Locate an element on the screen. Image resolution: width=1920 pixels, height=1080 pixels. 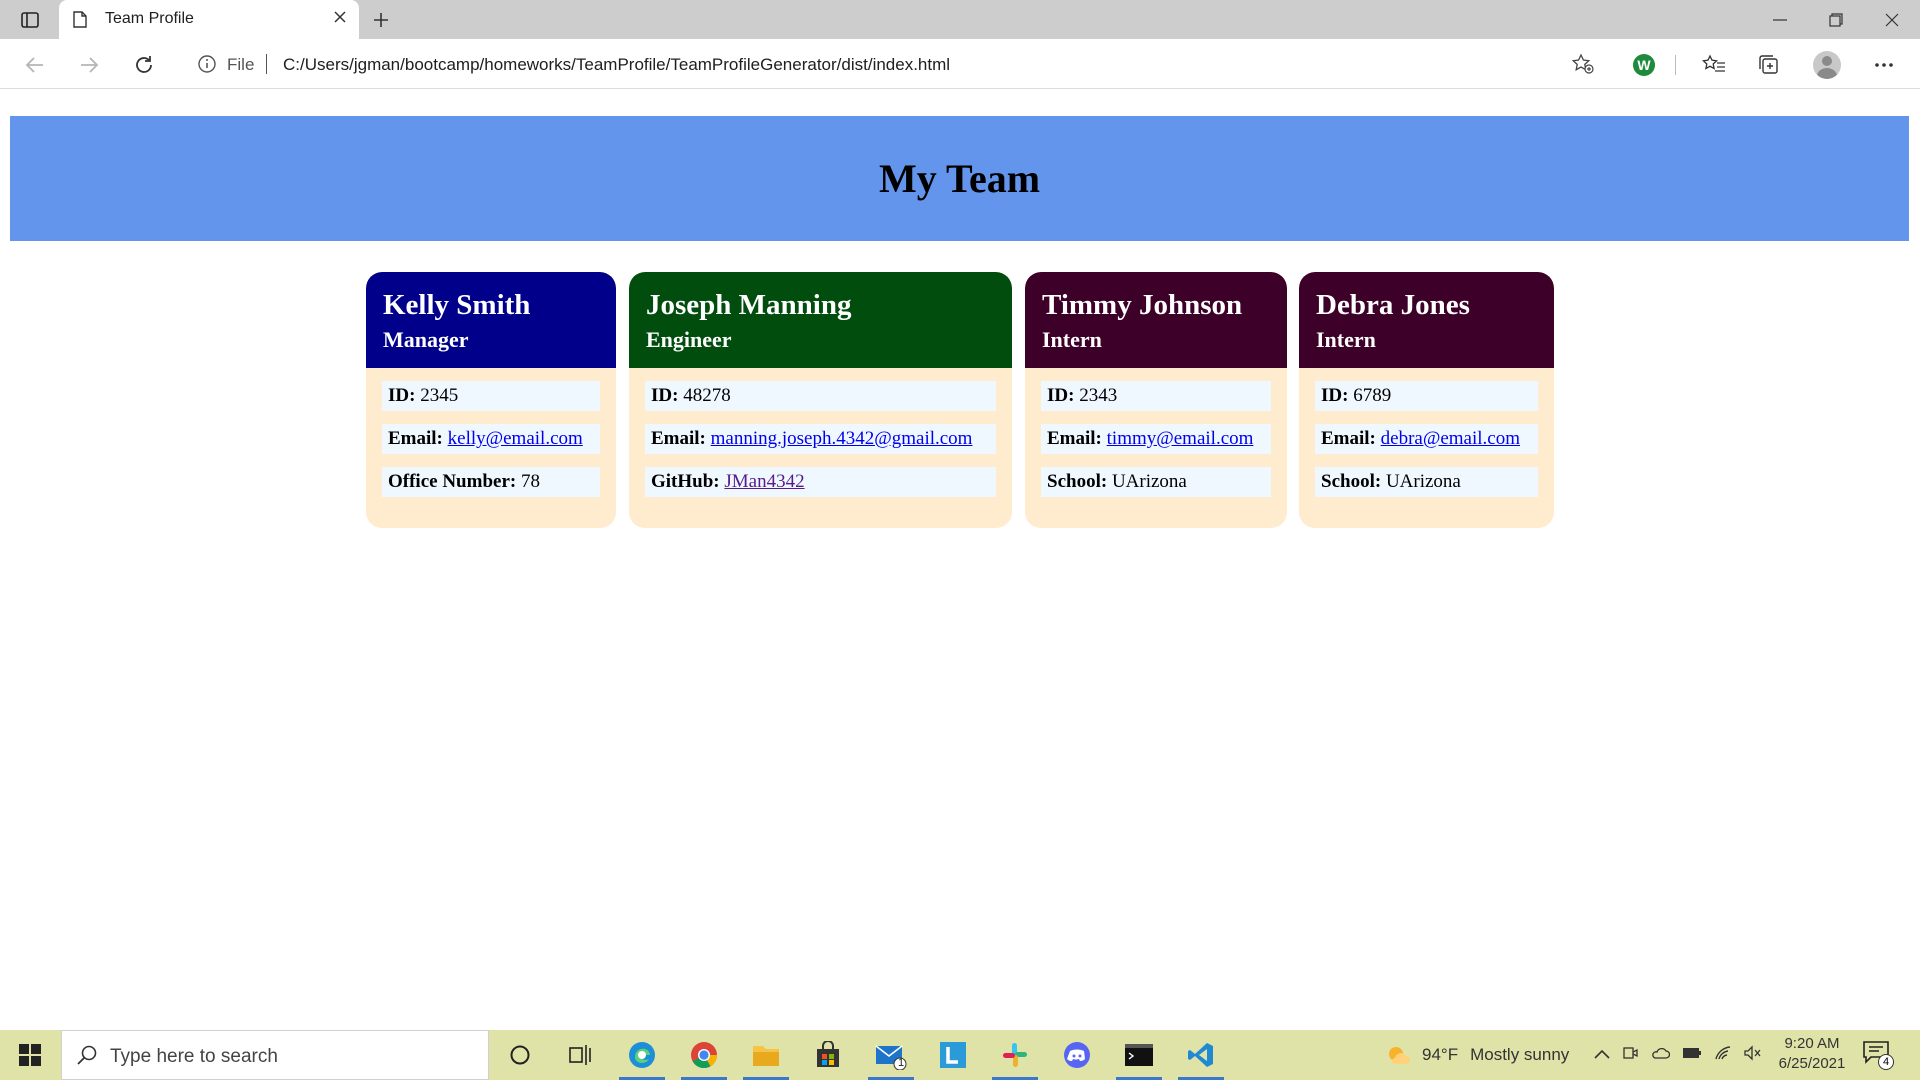
id-value: 2343 is located at coordinates (1098, 395).